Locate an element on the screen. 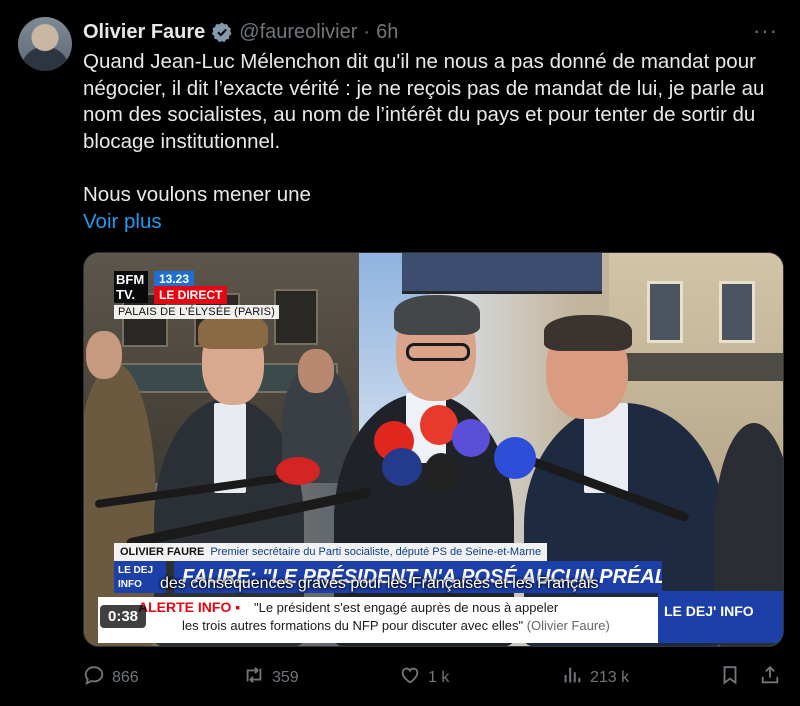 The width and height of the screenshot is (800, 706). bookmark-button is located at coordinates (730, 677).